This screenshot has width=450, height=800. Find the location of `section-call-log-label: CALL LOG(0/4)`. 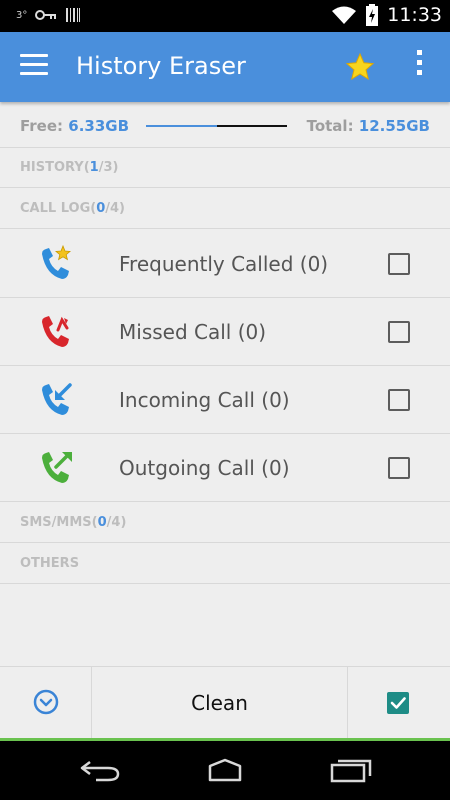

section-call-log-label: CALL LOG(0/4) is located at coordinates (72, 208).